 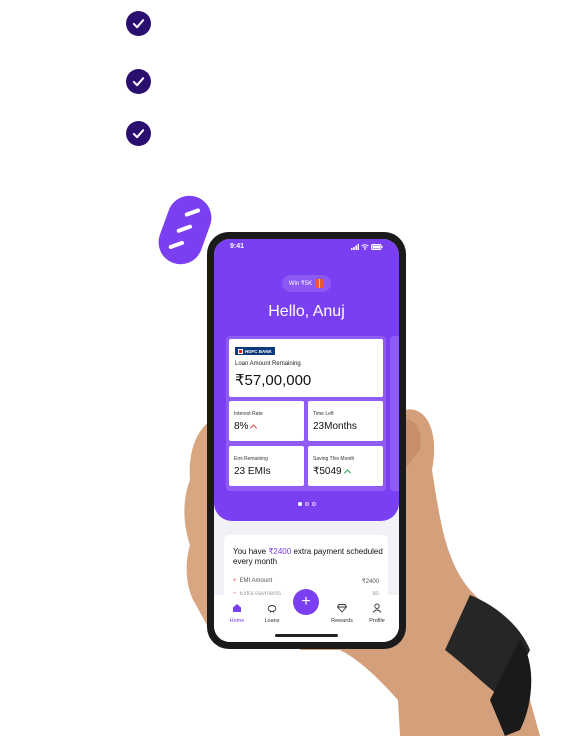 I want to click on diamond-icon, so click(x=342, y=608).